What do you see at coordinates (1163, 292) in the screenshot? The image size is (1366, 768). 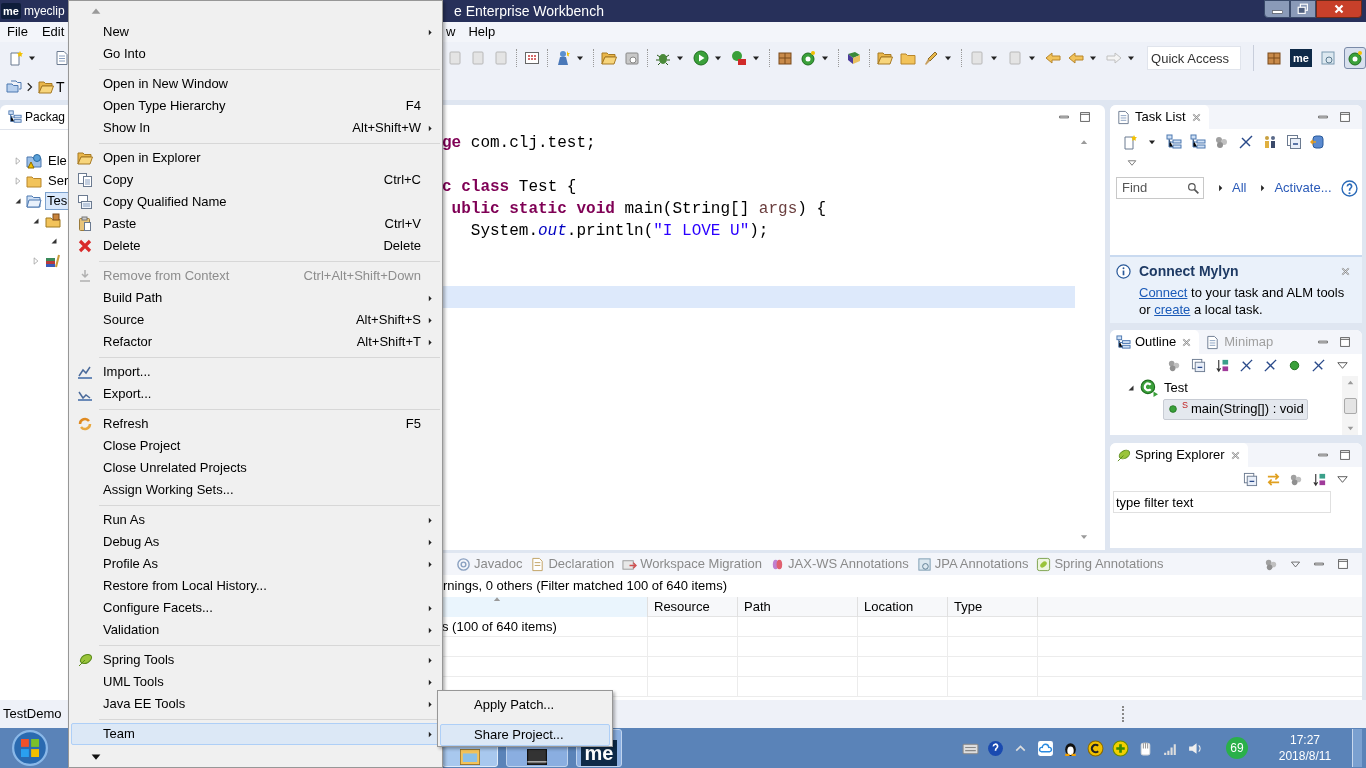 I see `link: Connect` at bounding box center [1163, 292].